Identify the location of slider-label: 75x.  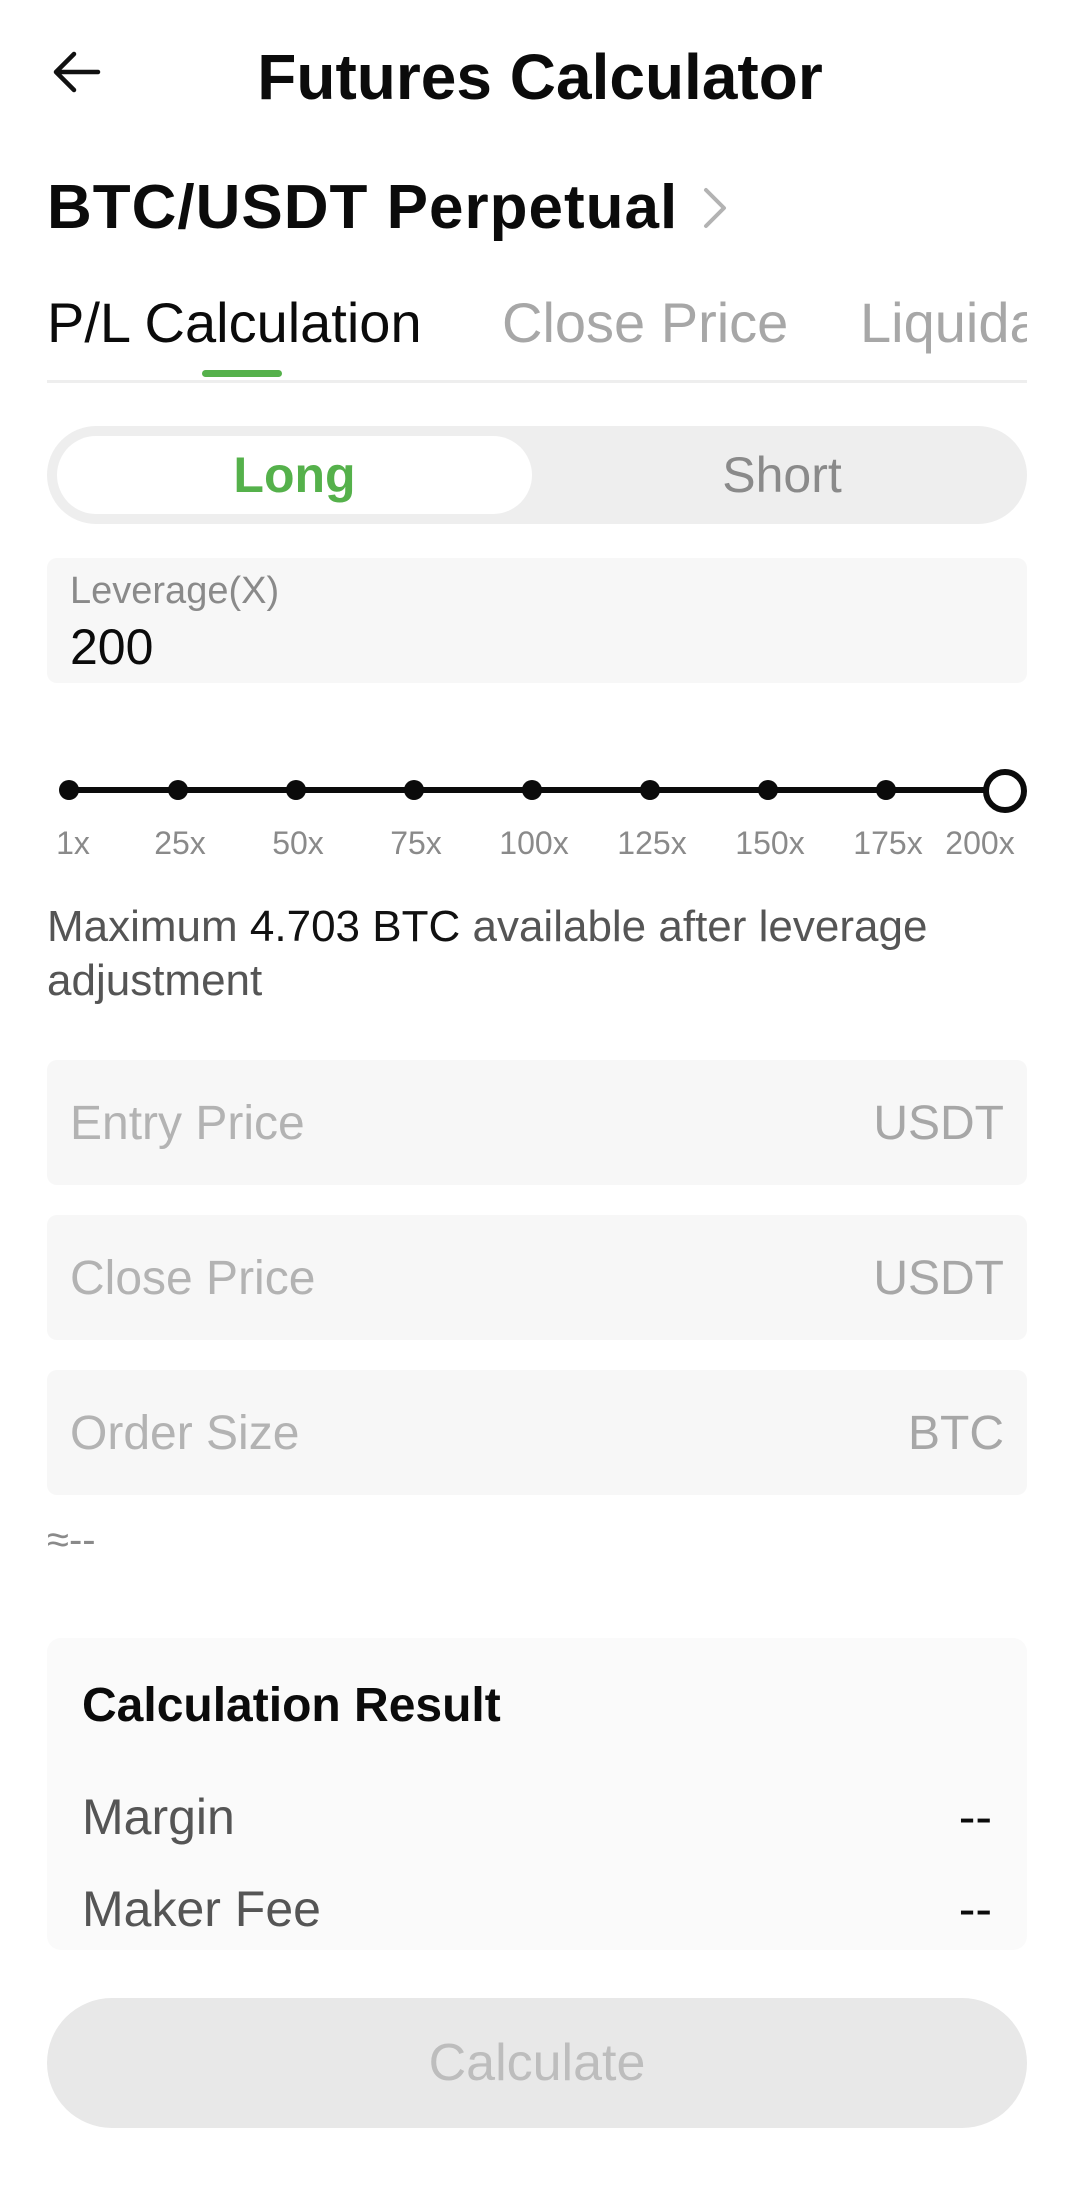
(416, 843).